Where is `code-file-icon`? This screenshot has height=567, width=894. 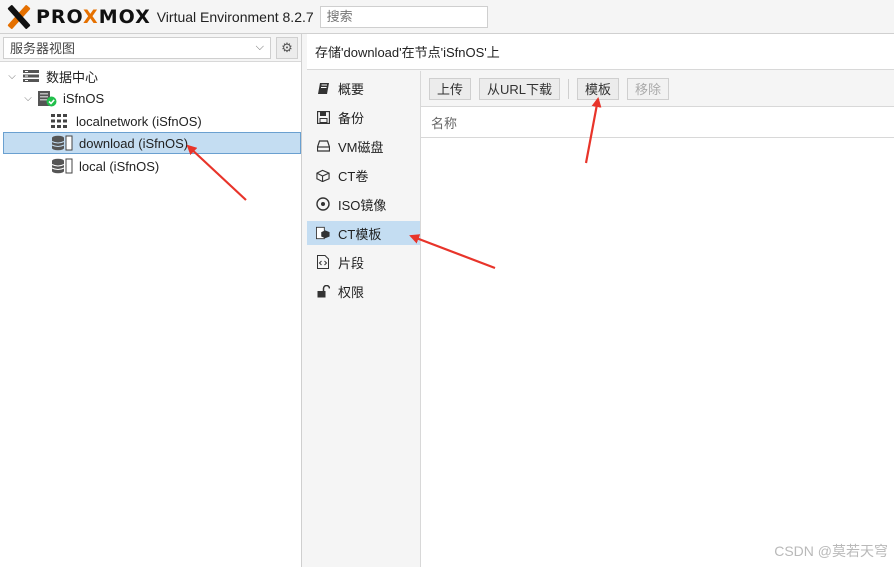 code-file-icon is located at coordinates (323, 262).